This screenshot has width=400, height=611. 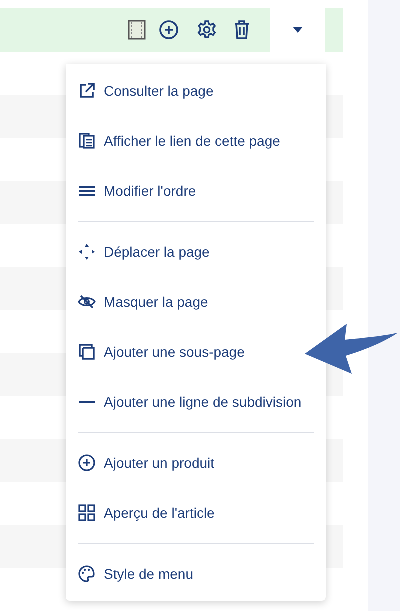 I want to click on caret-icon, so click(x=297, y=30).